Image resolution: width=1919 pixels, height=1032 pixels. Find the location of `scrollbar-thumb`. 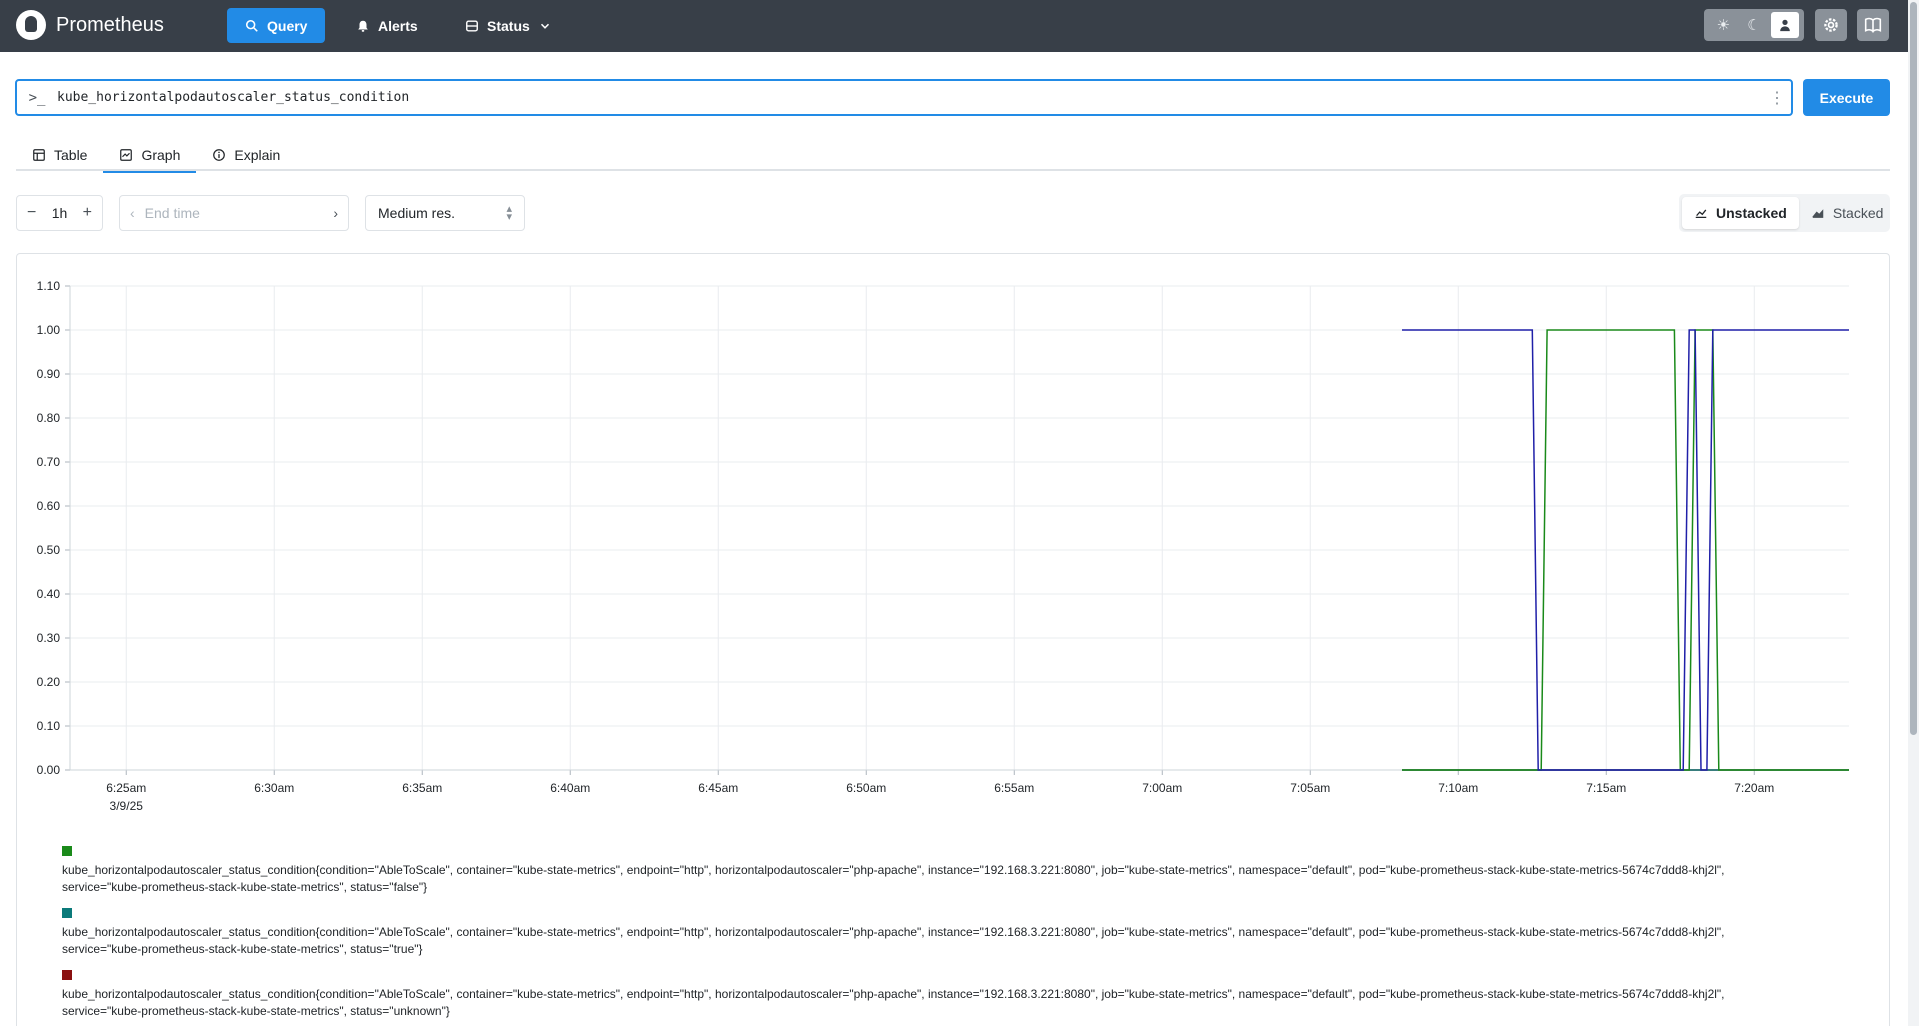

scrollbar-thumb is located at coordinates (1913, 368).